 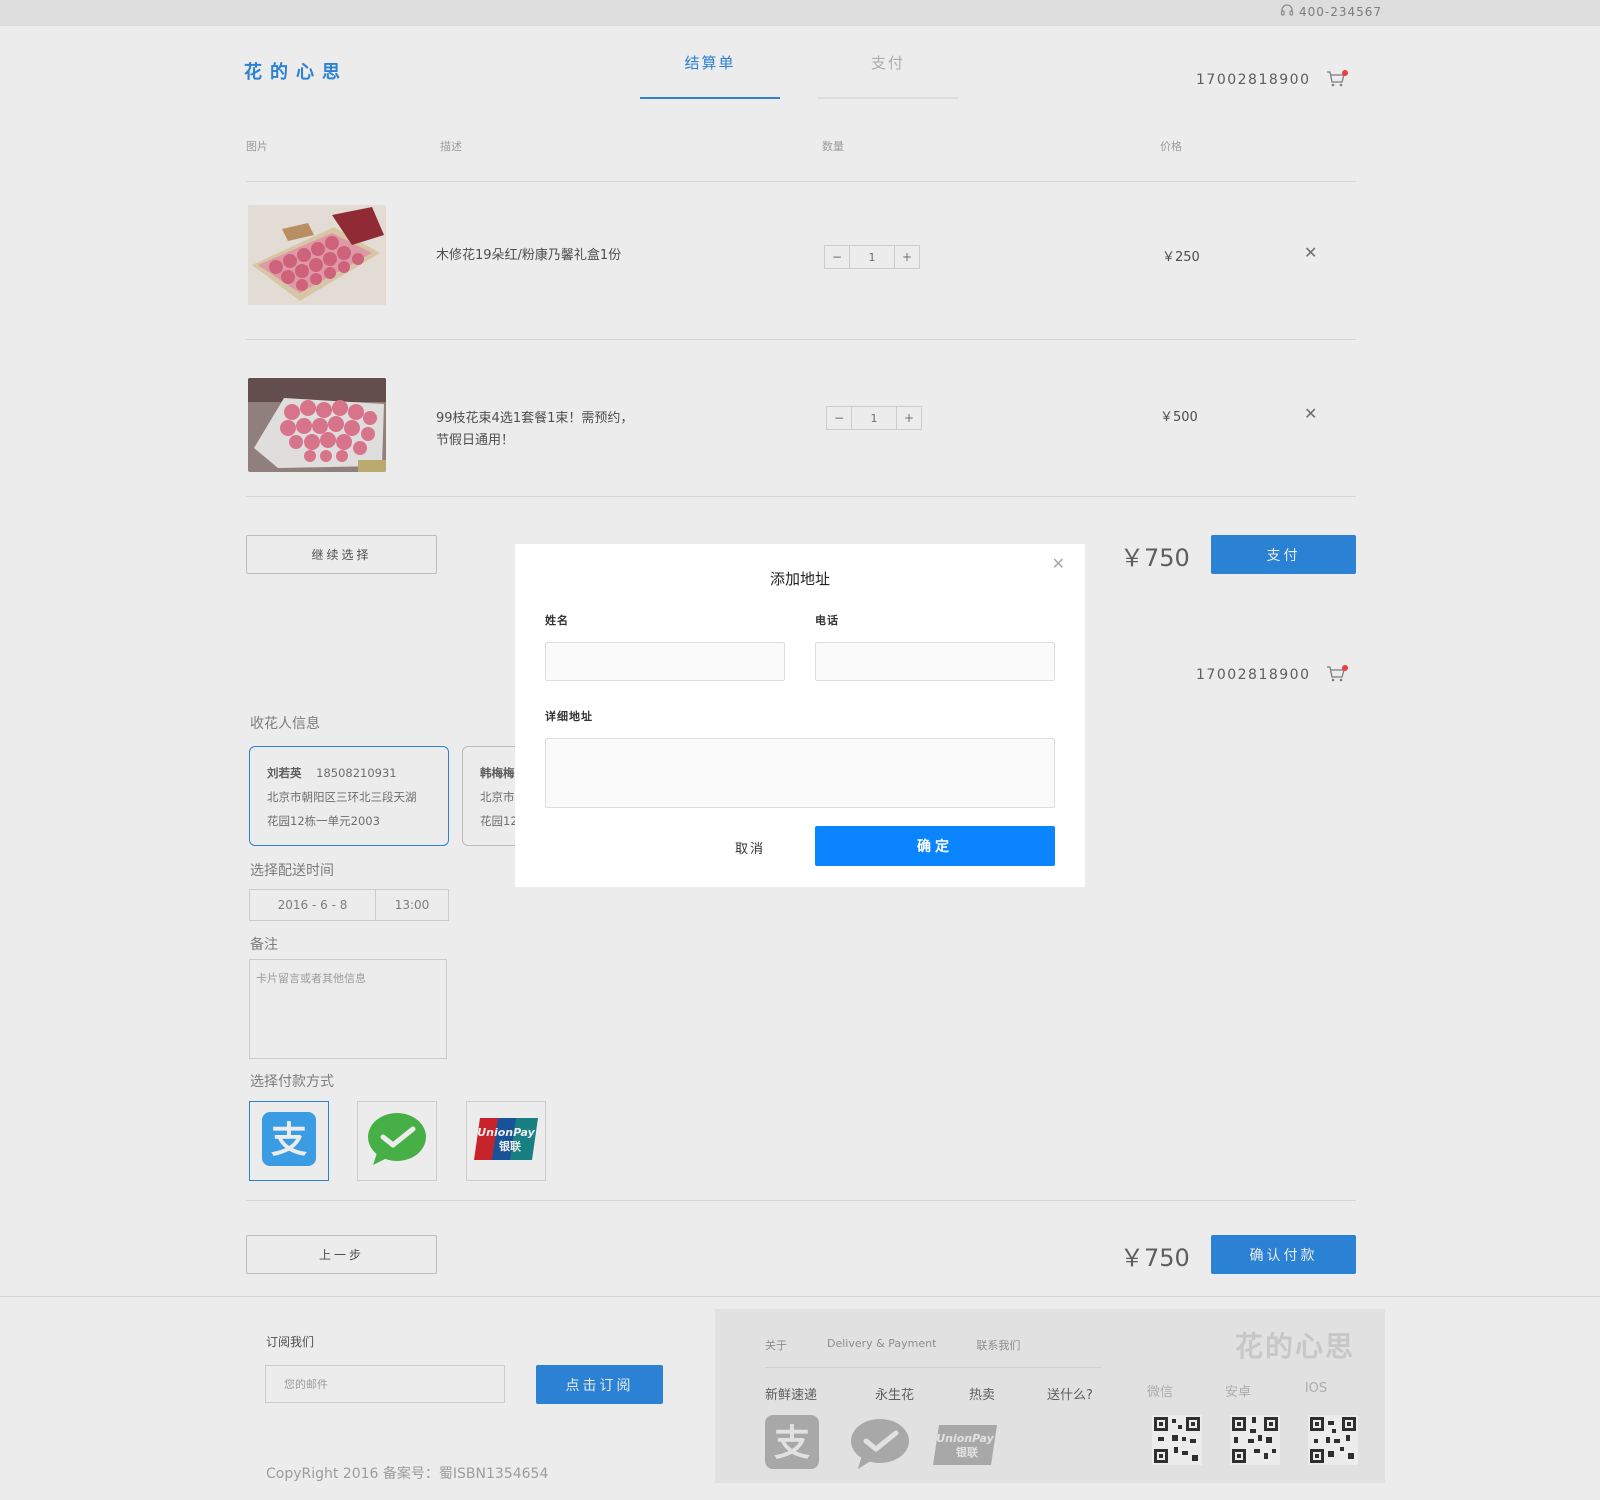 What do you see at coordinates (799, 579) in the screenshot?
I see `modal-title: 添加地址` at bounding box center [799, 579].